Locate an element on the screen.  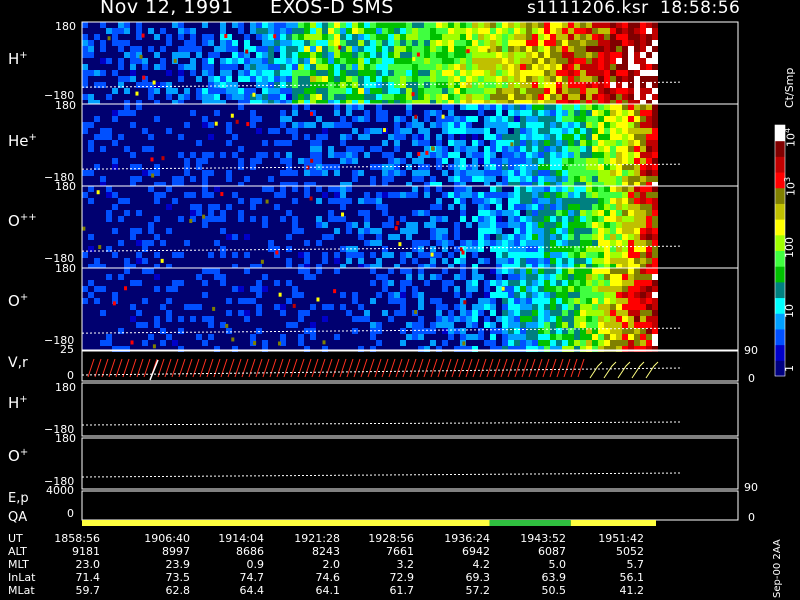
panel-label-ep: E,p is located at coordinates (18, 498).